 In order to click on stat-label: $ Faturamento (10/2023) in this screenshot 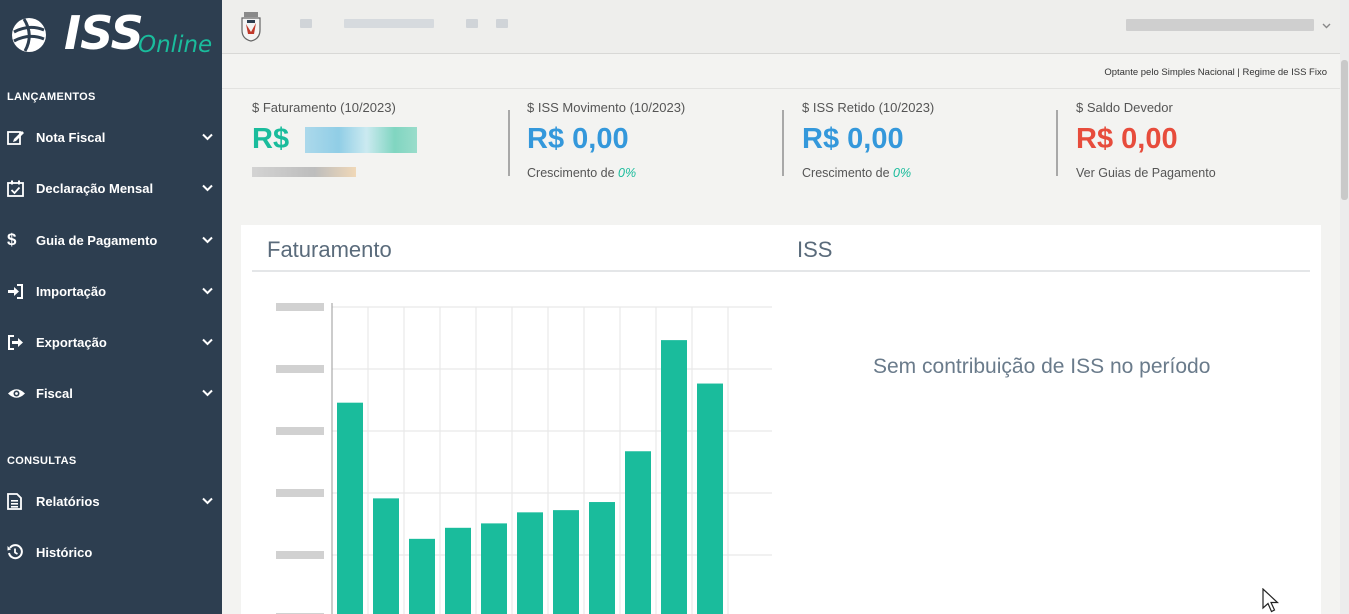, I will do `click(324, 107)`.